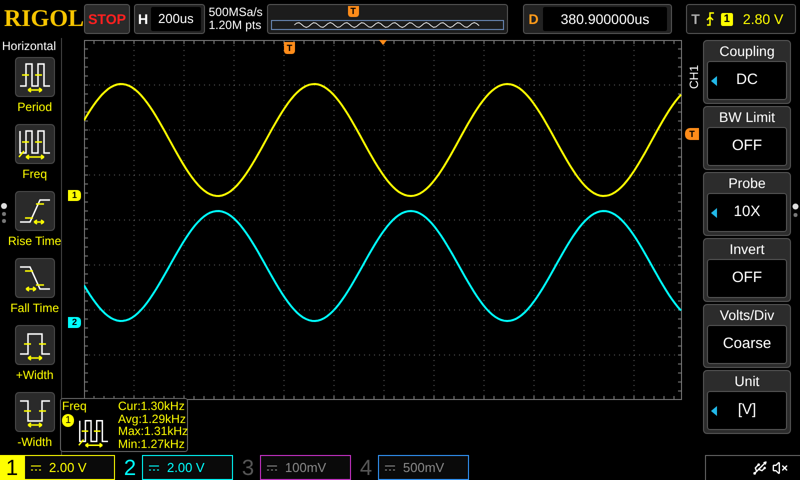 The image size is (800, 480). What do you see at coordinates (694, 77) in the screenshot?
I see `menu-channel-title: CH1` at bounding box center [694, 77].